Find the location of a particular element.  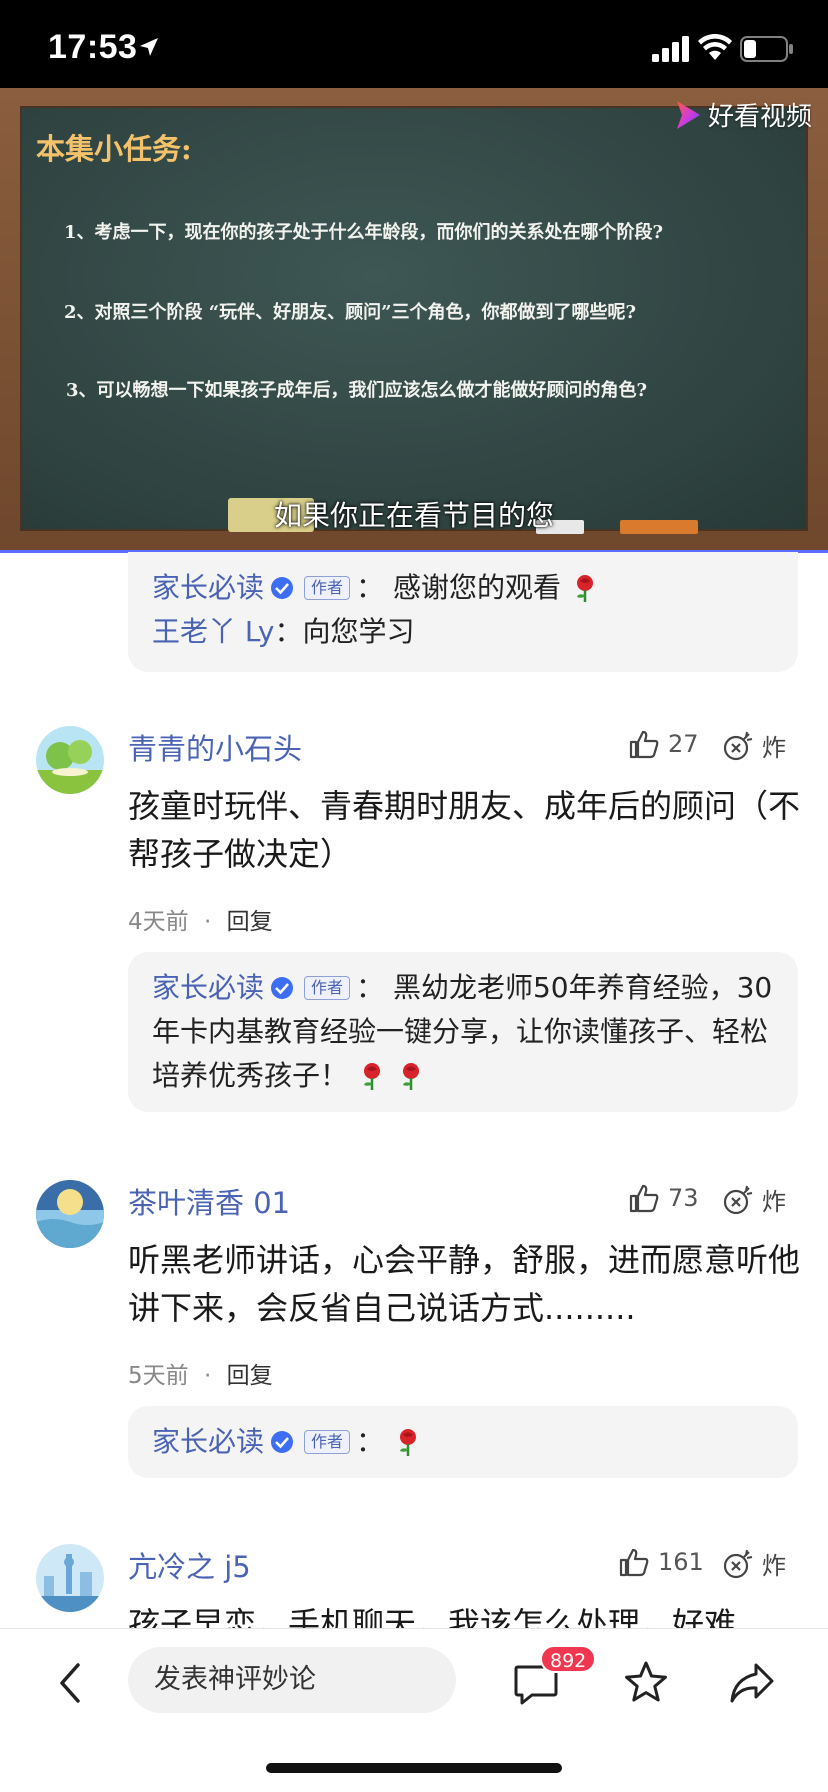

reply-item: 王老丫 Ly：向您学习 is located at coordinates (463, 632).